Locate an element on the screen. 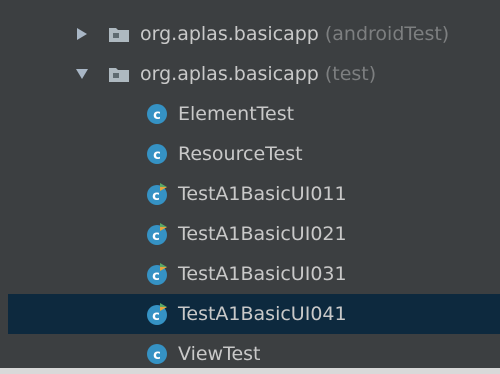  class-label: TestA1BasicUI041 is located at coordinates (262, 314).